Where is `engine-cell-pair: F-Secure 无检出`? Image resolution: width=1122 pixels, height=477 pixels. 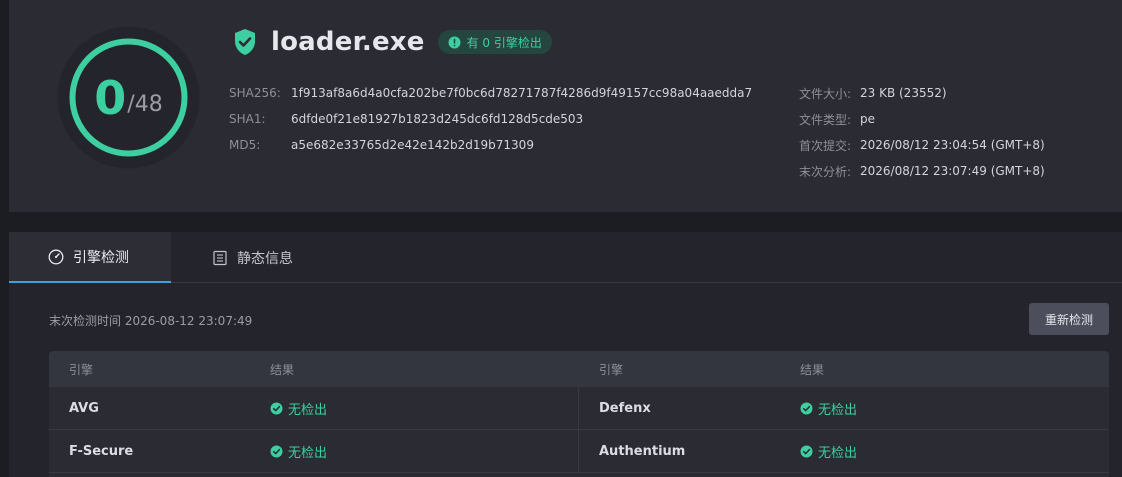 engine-cell-pair: F-Secure 无检出 is located at coordinates (314, 451).